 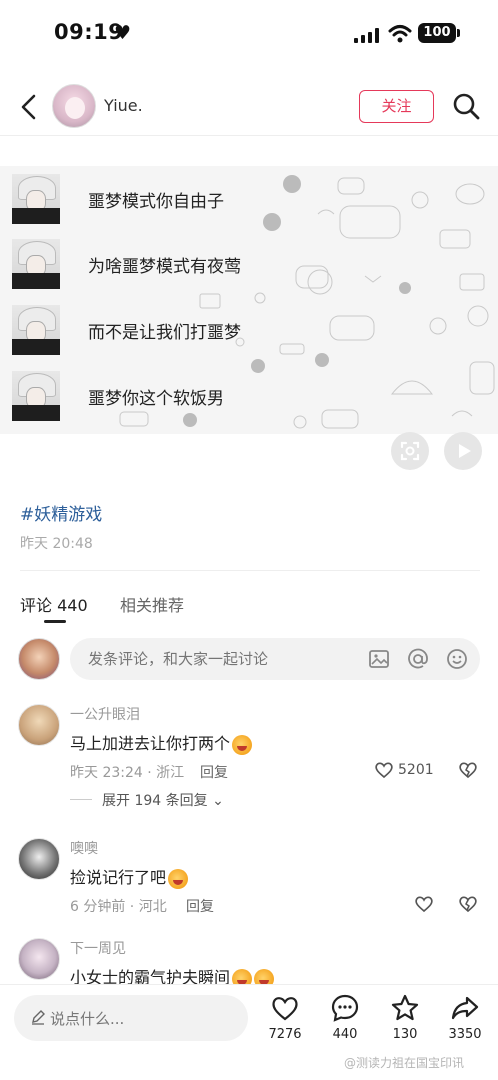 What do you see at coordinates (123, 33) in the screenshot?
I see `heart-status-icon: ♥` at bounding box center [123, 33].